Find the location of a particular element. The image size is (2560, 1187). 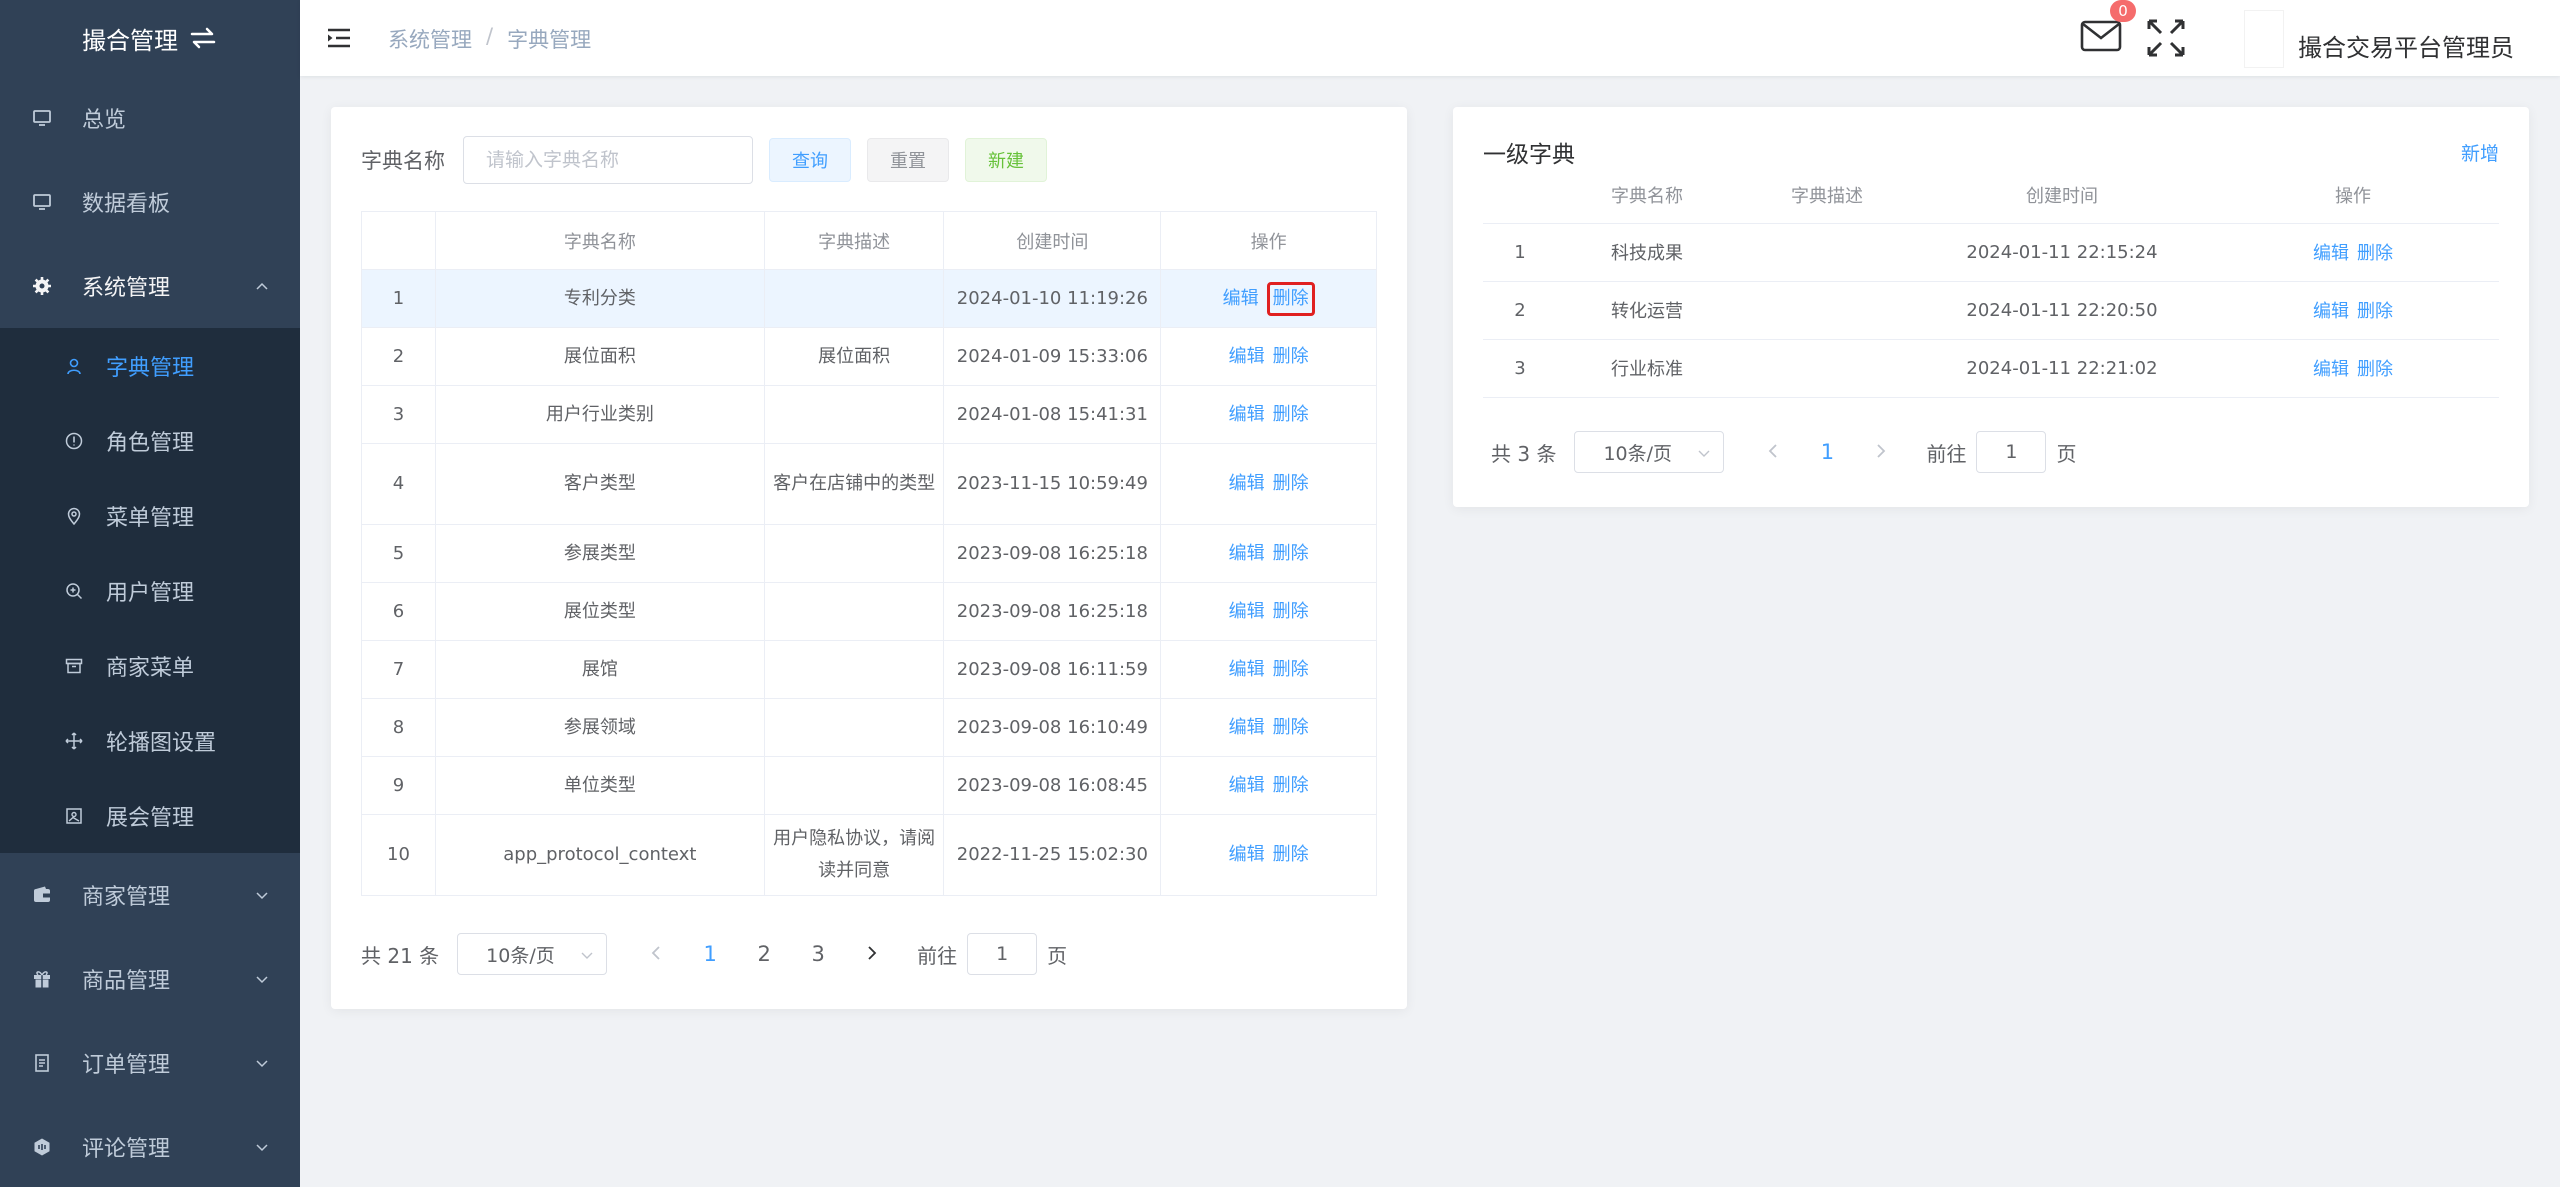

cell-time: 2024-01-11 22:21:02 is located at coordinates (2062, 368).